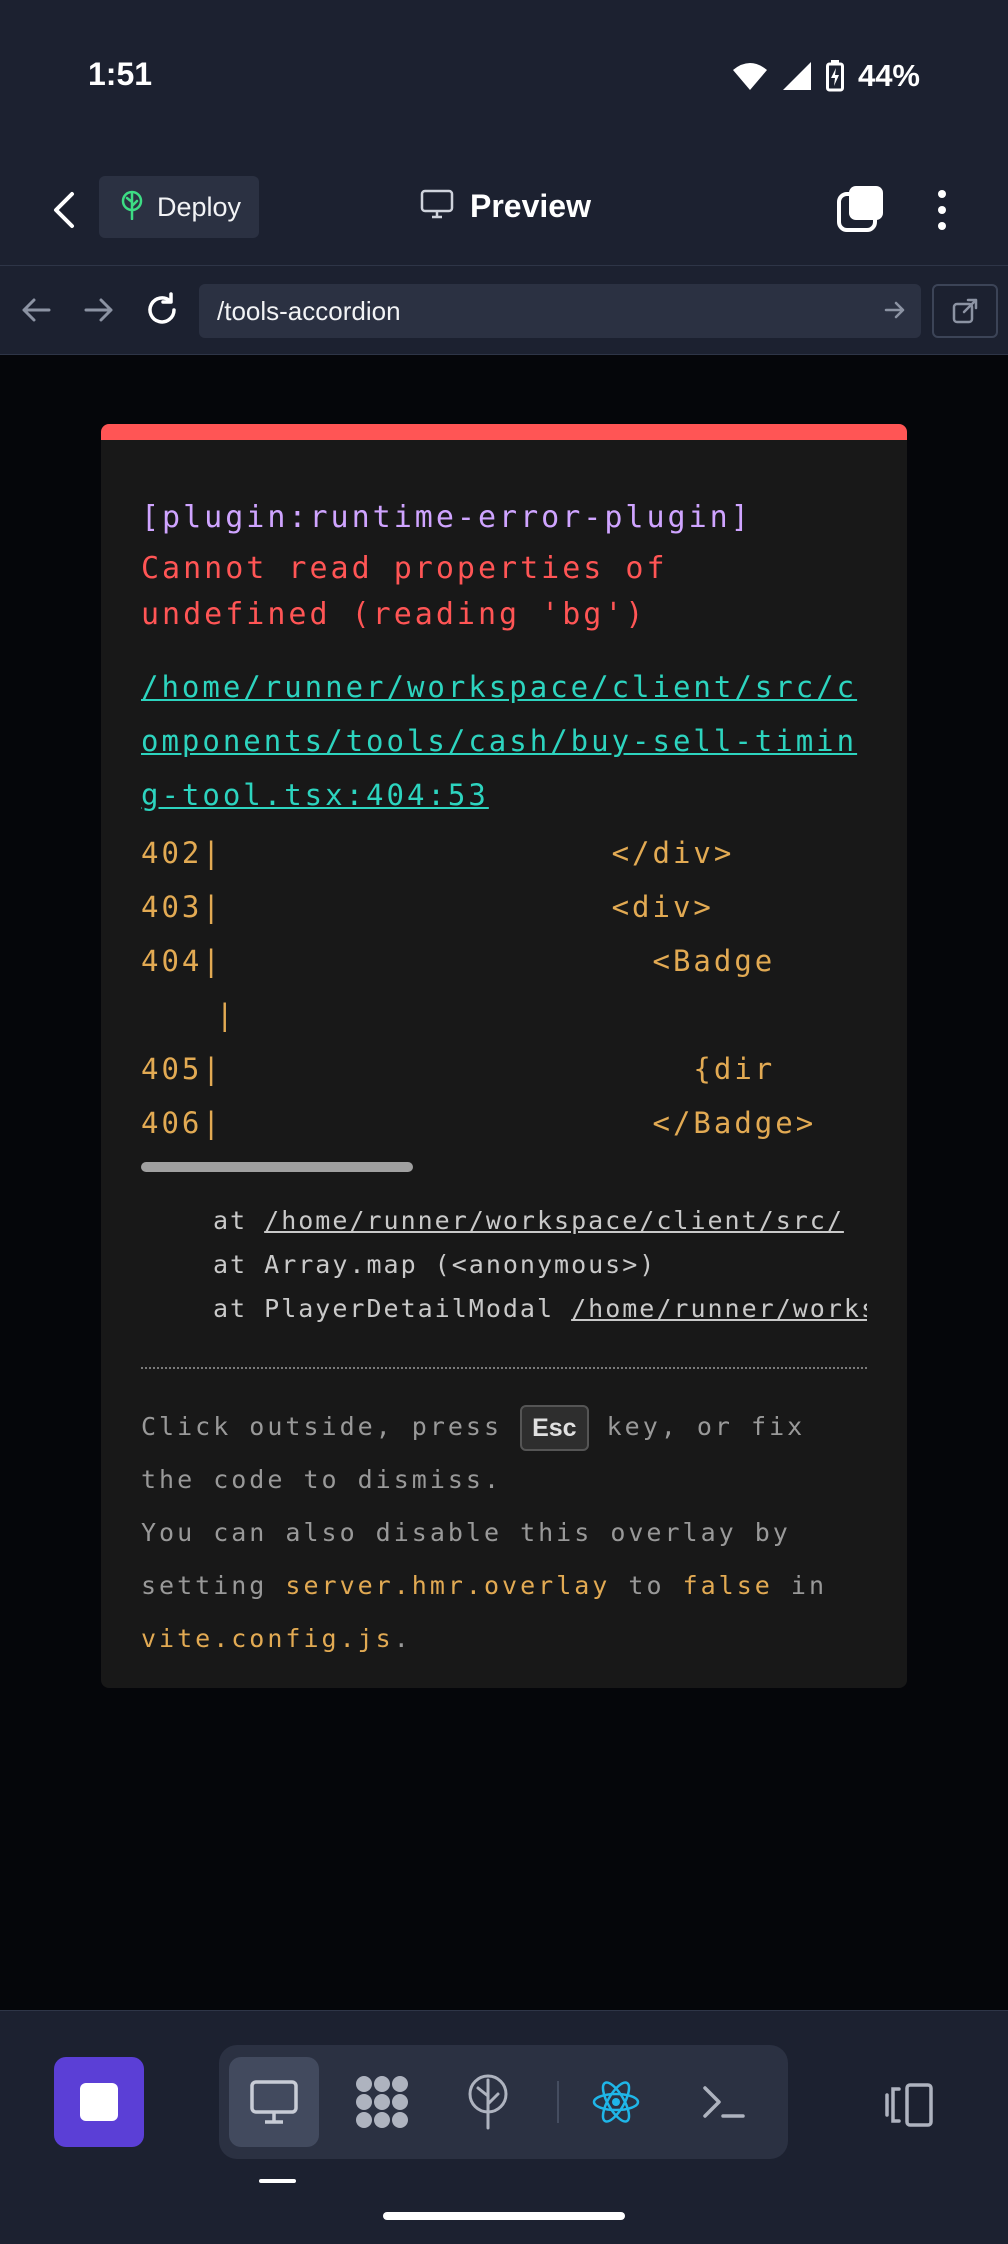  Describe the element at coordinates (797, 76) in the screenshot. I see `signal-icon` at that location.